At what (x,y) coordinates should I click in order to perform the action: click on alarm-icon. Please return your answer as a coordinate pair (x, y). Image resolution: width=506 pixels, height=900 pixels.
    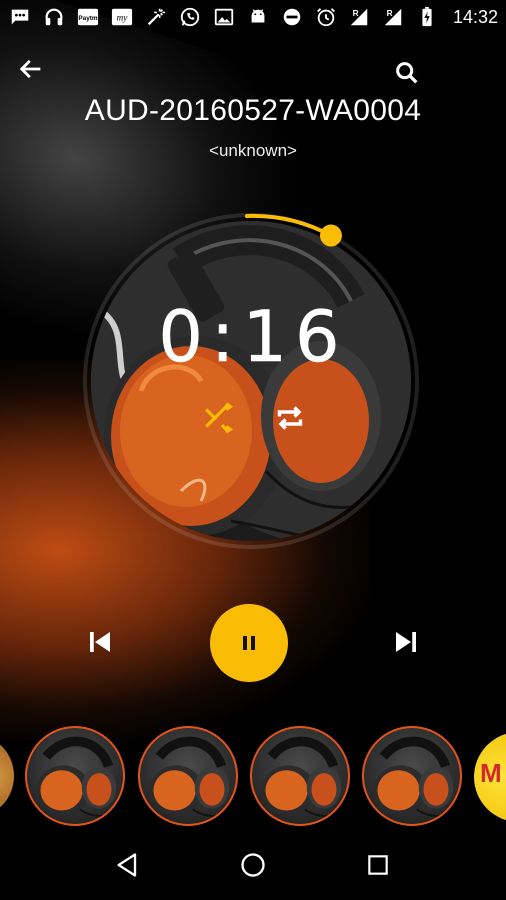
    Looking at the image, I should click on (326, 17).